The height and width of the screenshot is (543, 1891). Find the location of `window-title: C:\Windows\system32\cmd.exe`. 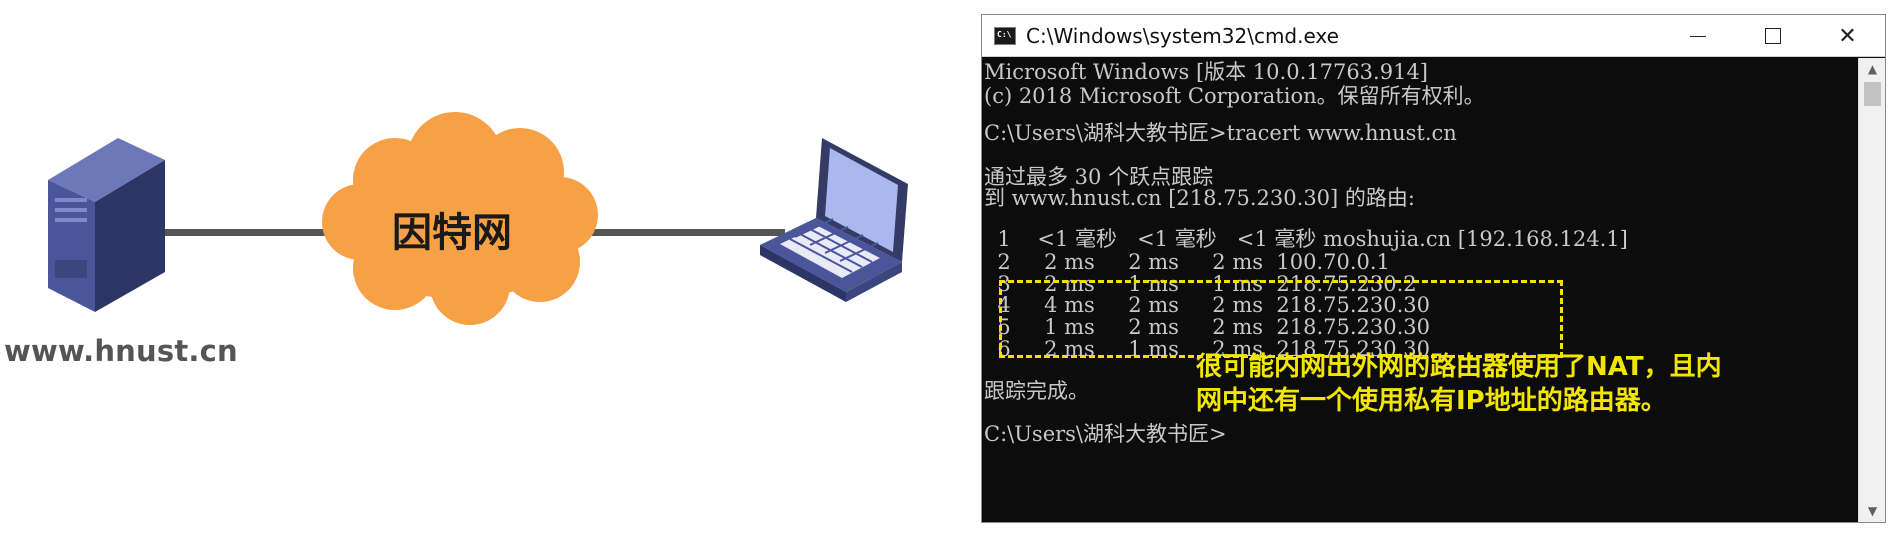

window-title: C:\Windows\system32\cmd.exe is located at coordinates (1182, 36).